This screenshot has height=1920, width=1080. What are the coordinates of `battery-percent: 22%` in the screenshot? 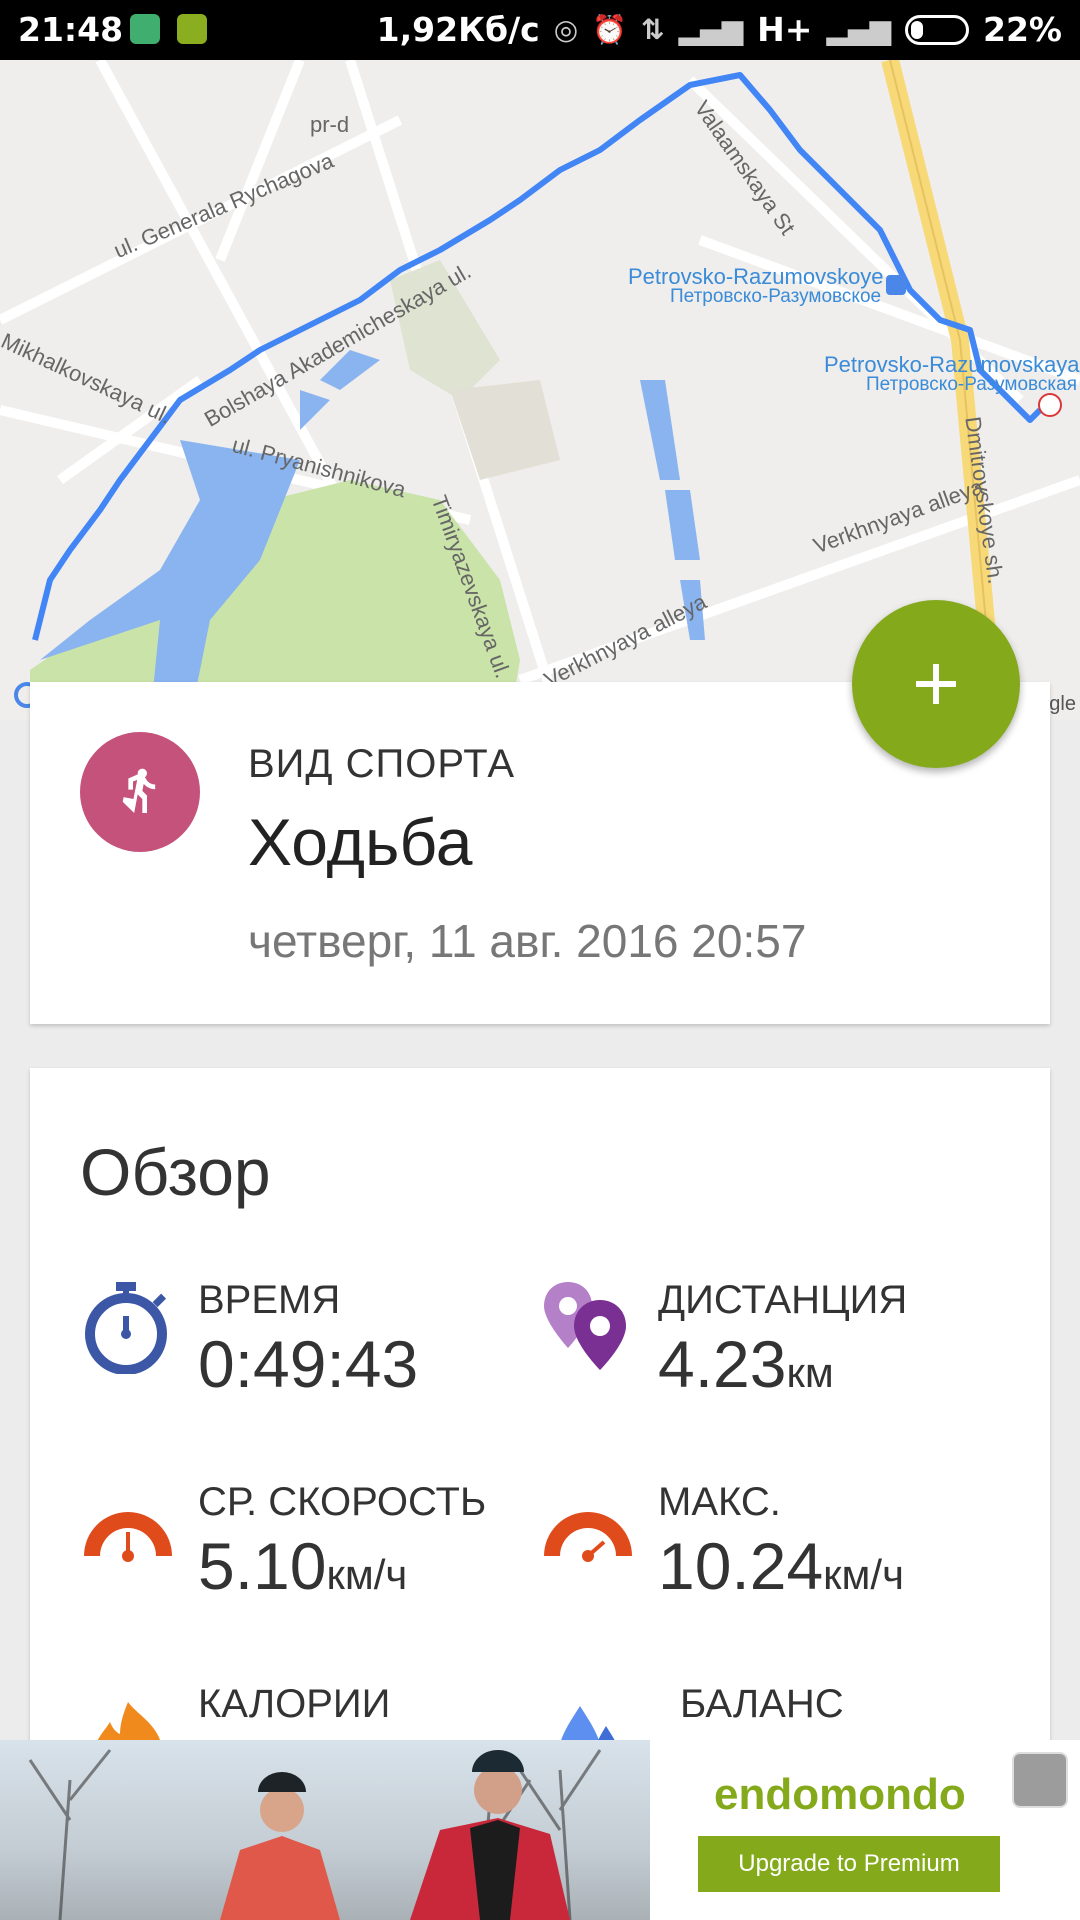 It's located at (1022, 29).